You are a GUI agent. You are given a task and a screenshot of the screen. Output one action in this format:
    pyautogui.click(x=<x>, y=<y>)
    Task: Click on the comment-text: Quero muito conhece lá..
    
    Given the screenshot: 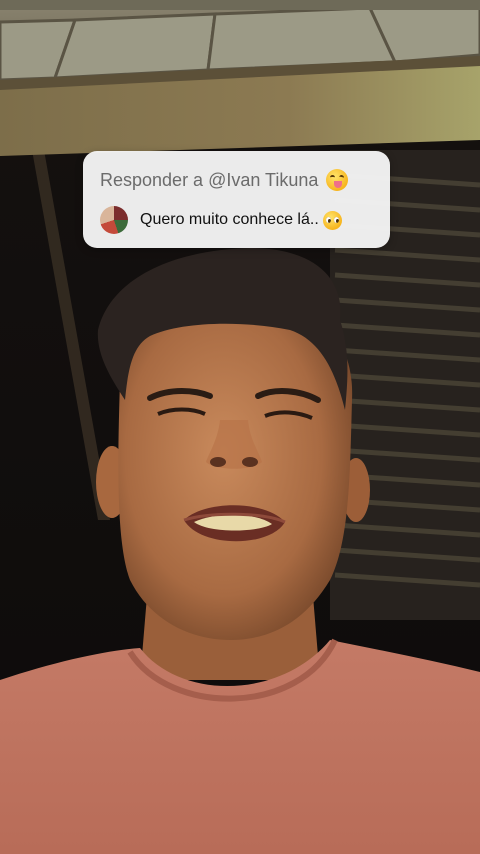 What is the action you would take?
    pyautogui.click(x=229, y=219)
    